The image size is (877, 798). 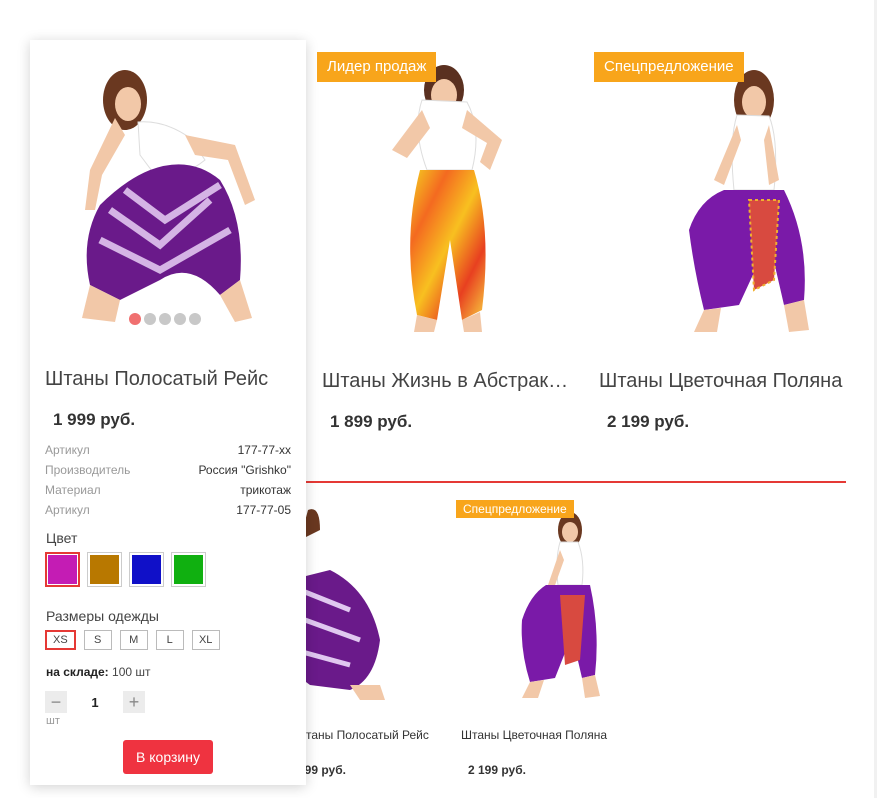 I want to click on quantity-value: 1, so click(x=95, y=702).